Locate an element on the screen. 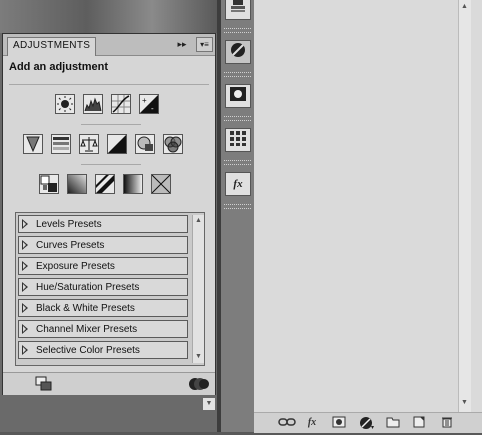  photo-filter-icon is located at coordinates (145, 144).